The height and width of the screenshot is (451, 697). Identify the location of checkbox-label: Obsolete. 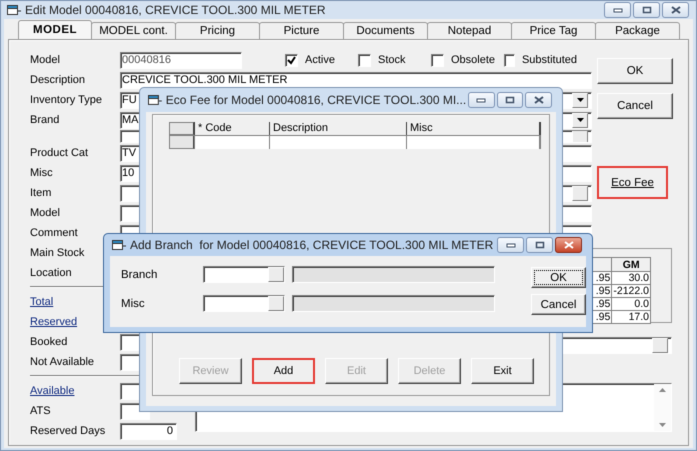
(473, 60).